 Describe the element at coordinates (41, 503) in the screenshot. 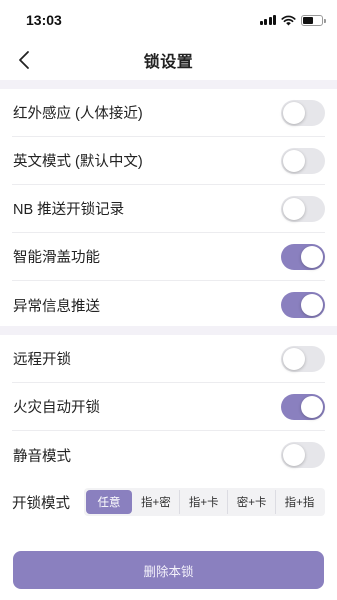

I see `unlock-mode-label: 开锁模式` at that location.